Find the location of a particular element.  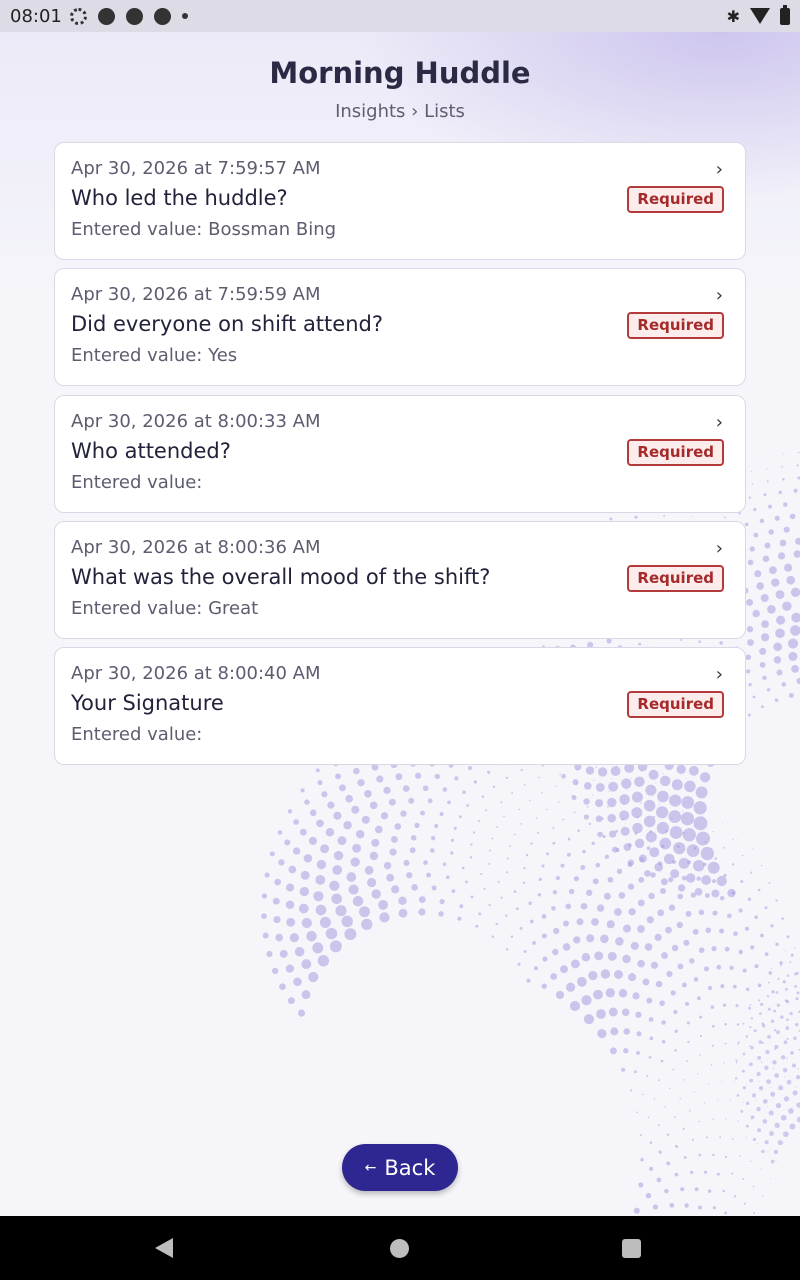

dot-icon is located at coordinates (184, 16).